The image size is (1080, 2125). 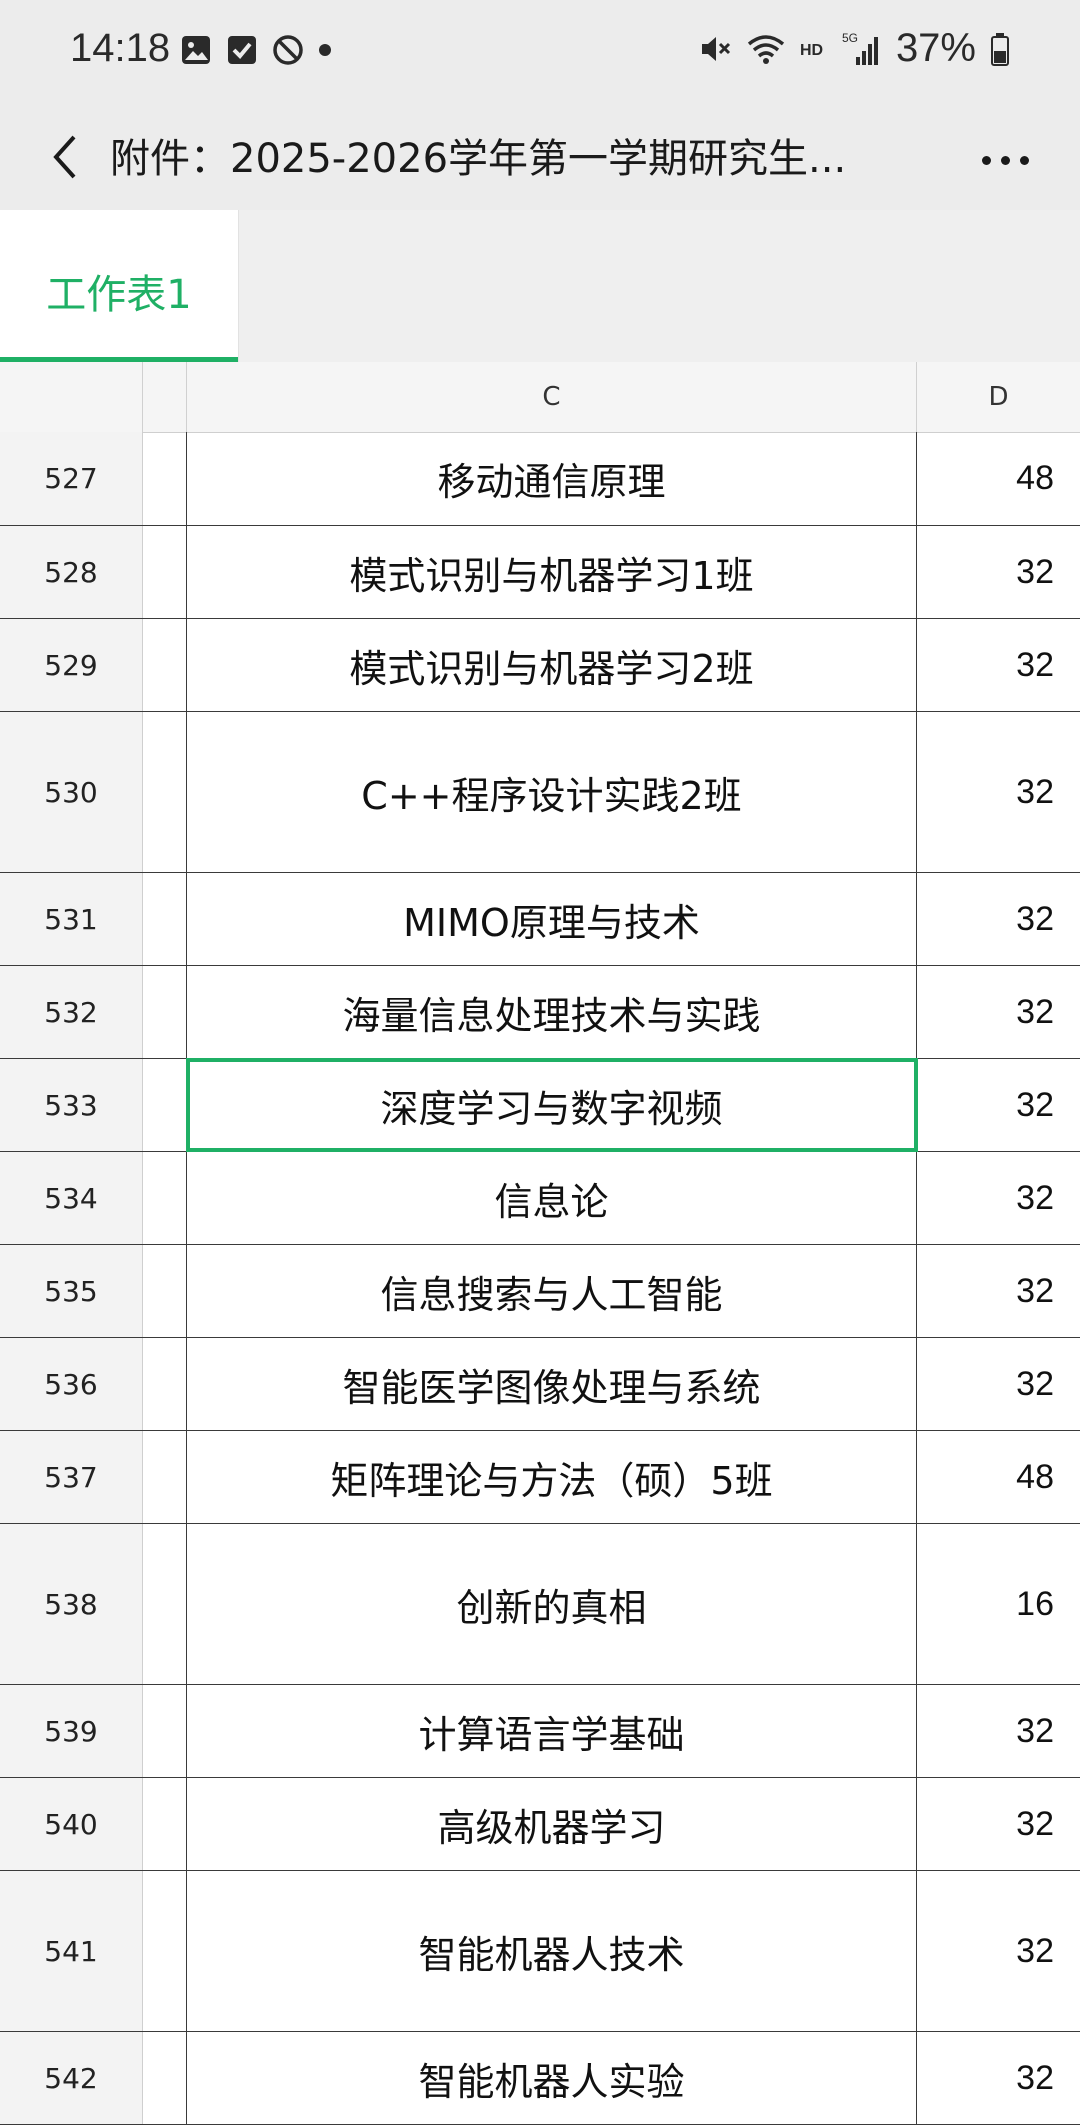 What do you see at coordinates (71, 1731) in the screenshot?
I see `row-number: 539` at bounding box center [71, 1731].